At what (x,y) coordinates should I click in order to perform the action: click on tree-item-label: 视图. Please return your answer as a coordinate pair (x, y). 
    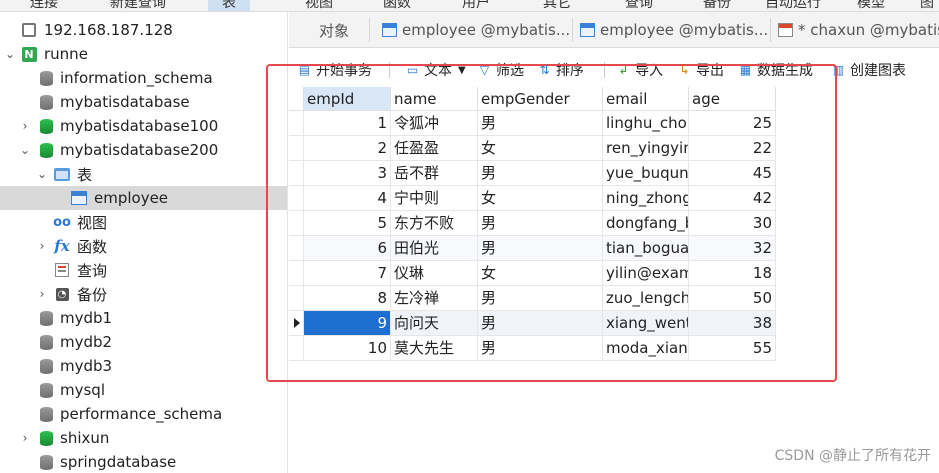
    Looking at the image, I should click on (92, 222).